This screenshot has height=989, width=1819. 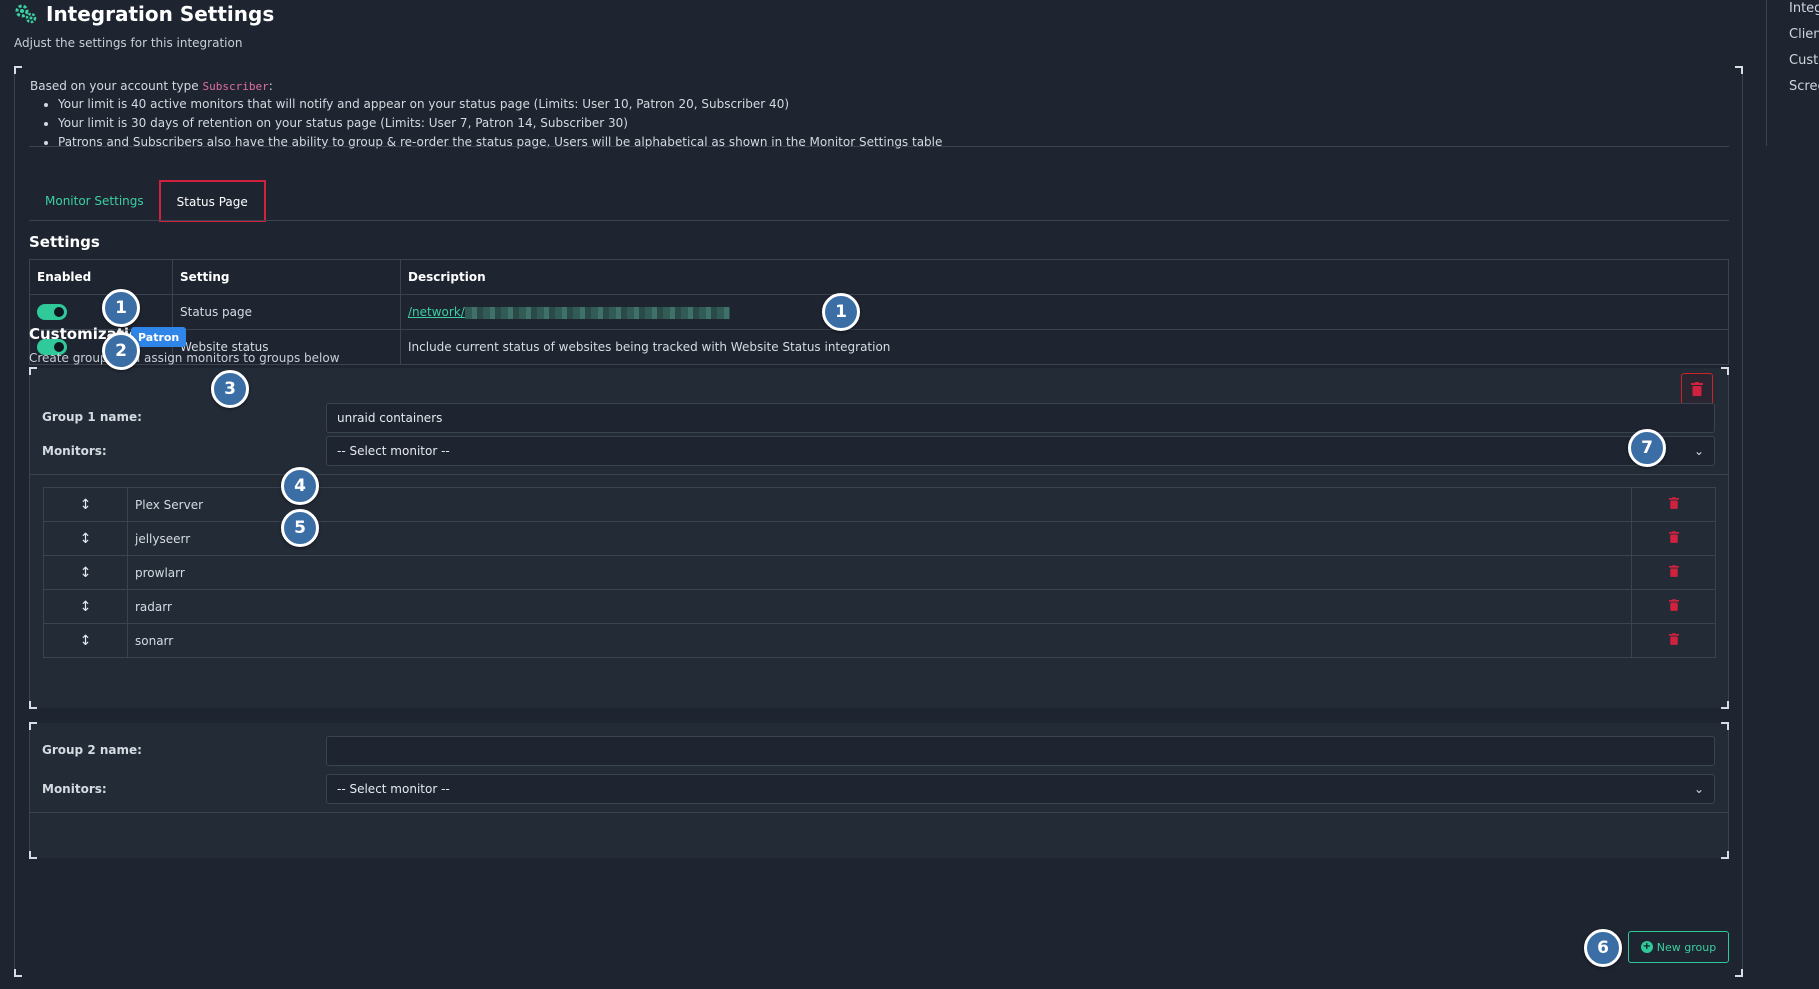 What do you see at coordinates (94, 201) in the screenshot?
I see `tab-monitor-settings: Monitor Settings` at bounding box center [94, 201].